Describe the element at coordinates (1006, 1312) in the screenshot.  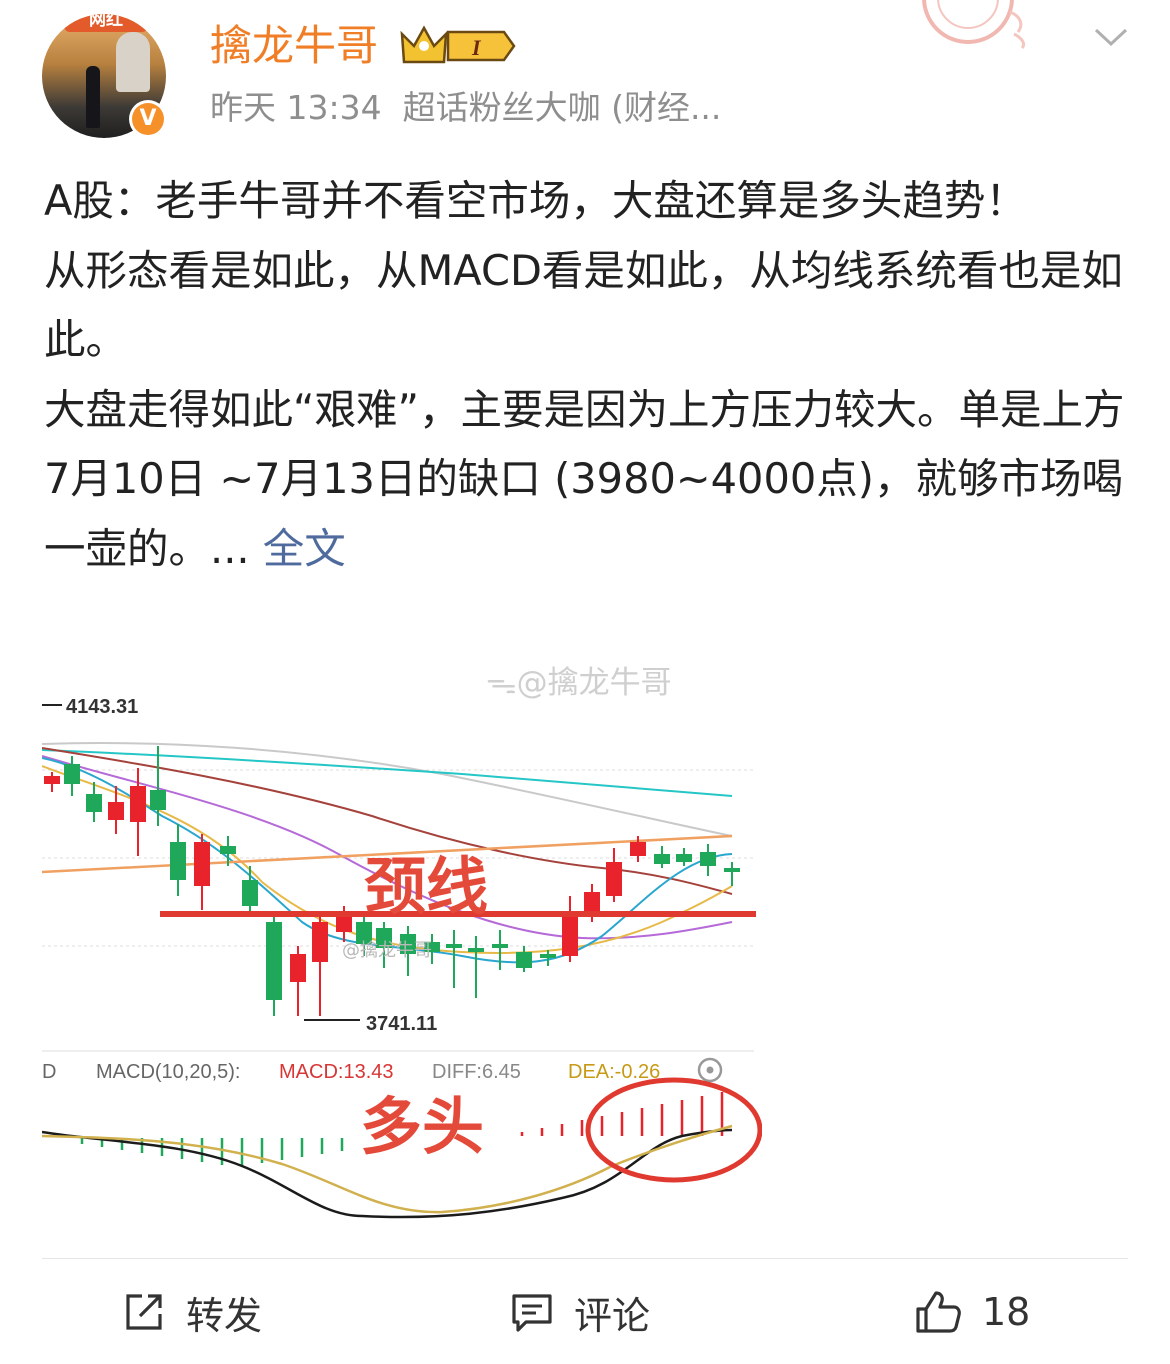
I see `like-count: 18` at that location.